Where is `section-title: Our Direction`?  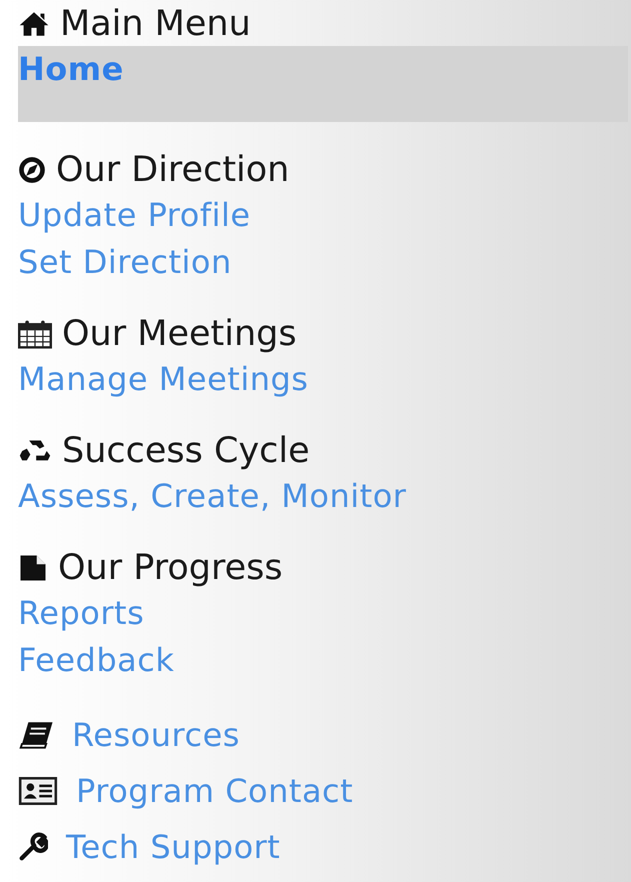
section-title: Our Direction is located at coordinates (173, 170).